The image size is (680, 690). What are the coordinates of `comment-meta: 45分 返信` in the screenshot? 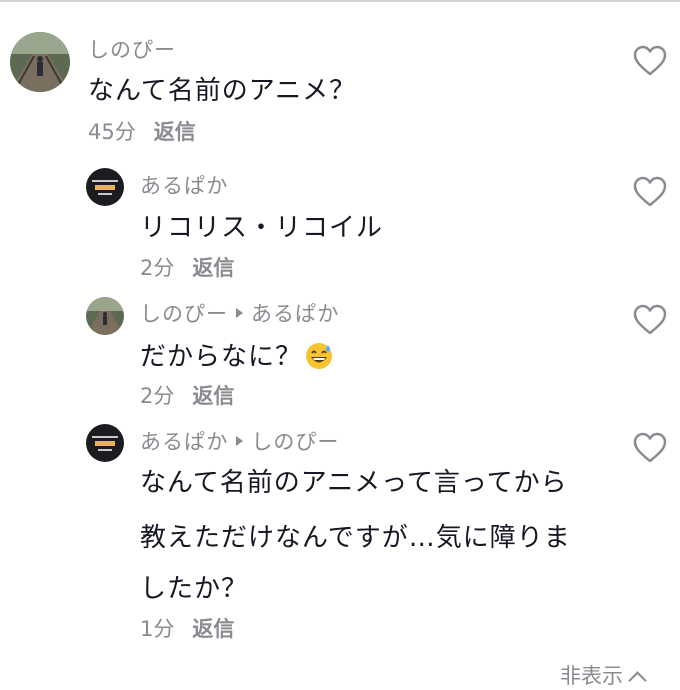 It's located at (142, 131).